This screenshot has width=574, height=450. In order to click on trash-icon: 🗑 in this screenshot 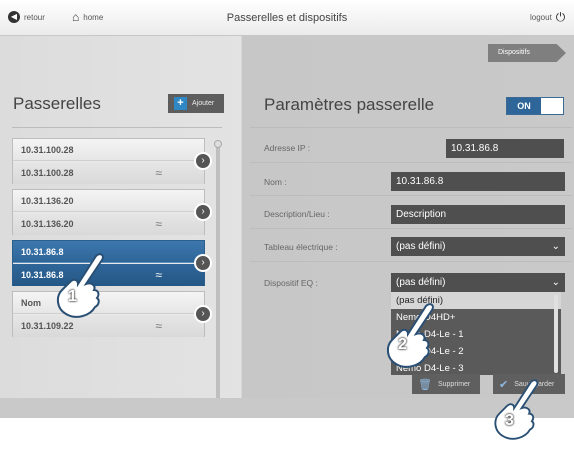, I will do `click(425, 384)`.